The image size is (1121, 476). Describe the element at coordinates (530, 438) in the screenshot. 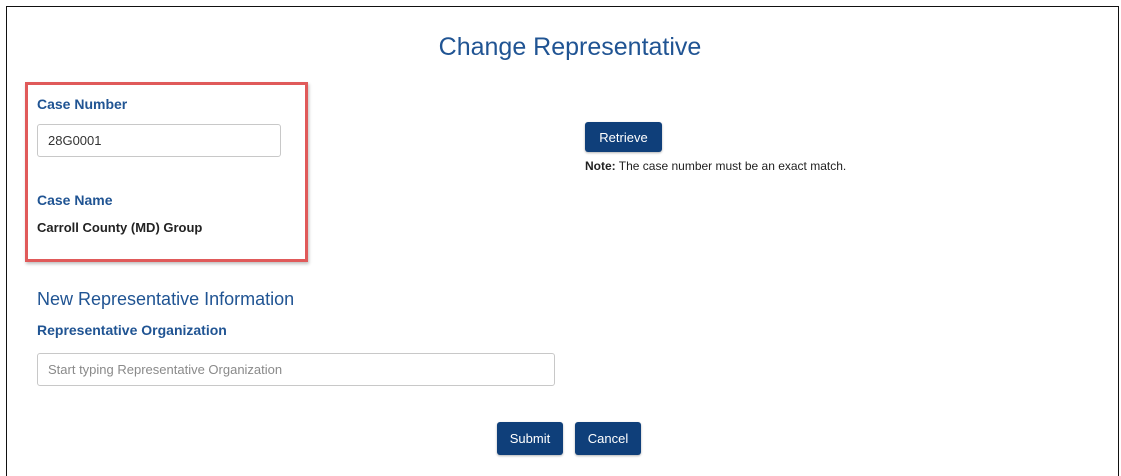

I see `submit-button: Submit` at that location.